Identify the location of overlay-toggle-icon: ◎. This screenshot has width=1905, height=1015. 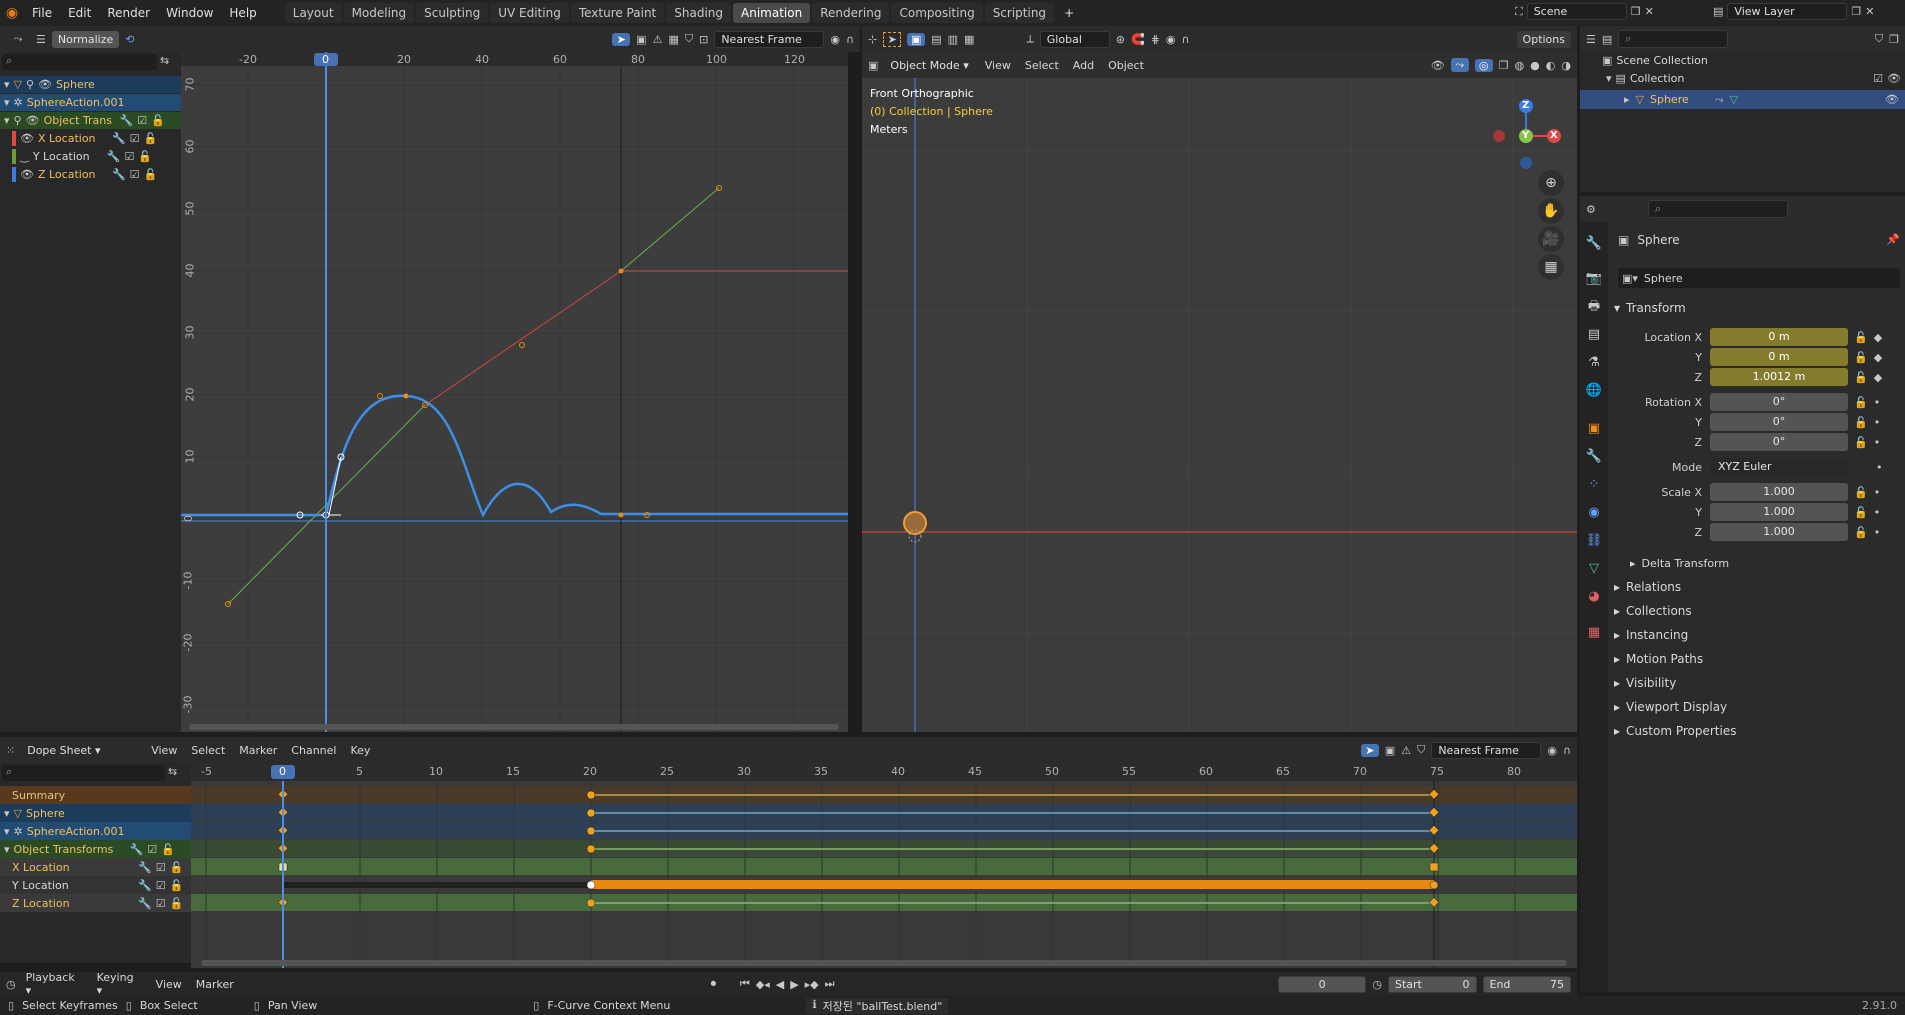
(1483, 65).